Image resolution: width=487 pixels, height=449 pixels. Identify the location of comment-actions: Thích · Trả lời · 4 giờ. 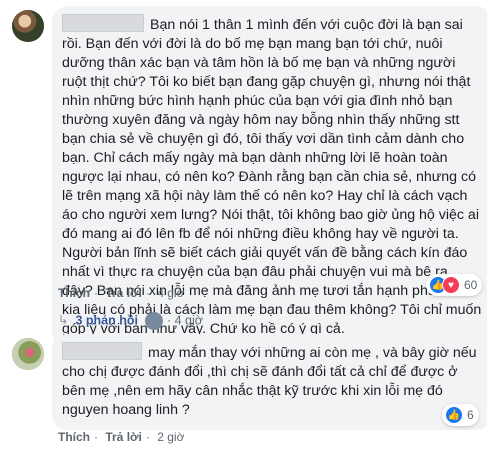
(121, 293).